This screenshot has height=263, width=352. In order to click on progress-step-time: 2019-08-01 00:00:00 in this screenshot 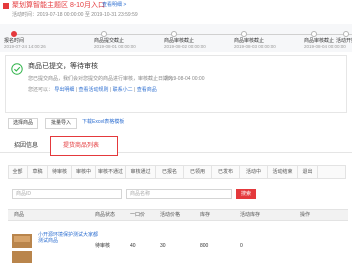, I will do `click(115, 46)`.